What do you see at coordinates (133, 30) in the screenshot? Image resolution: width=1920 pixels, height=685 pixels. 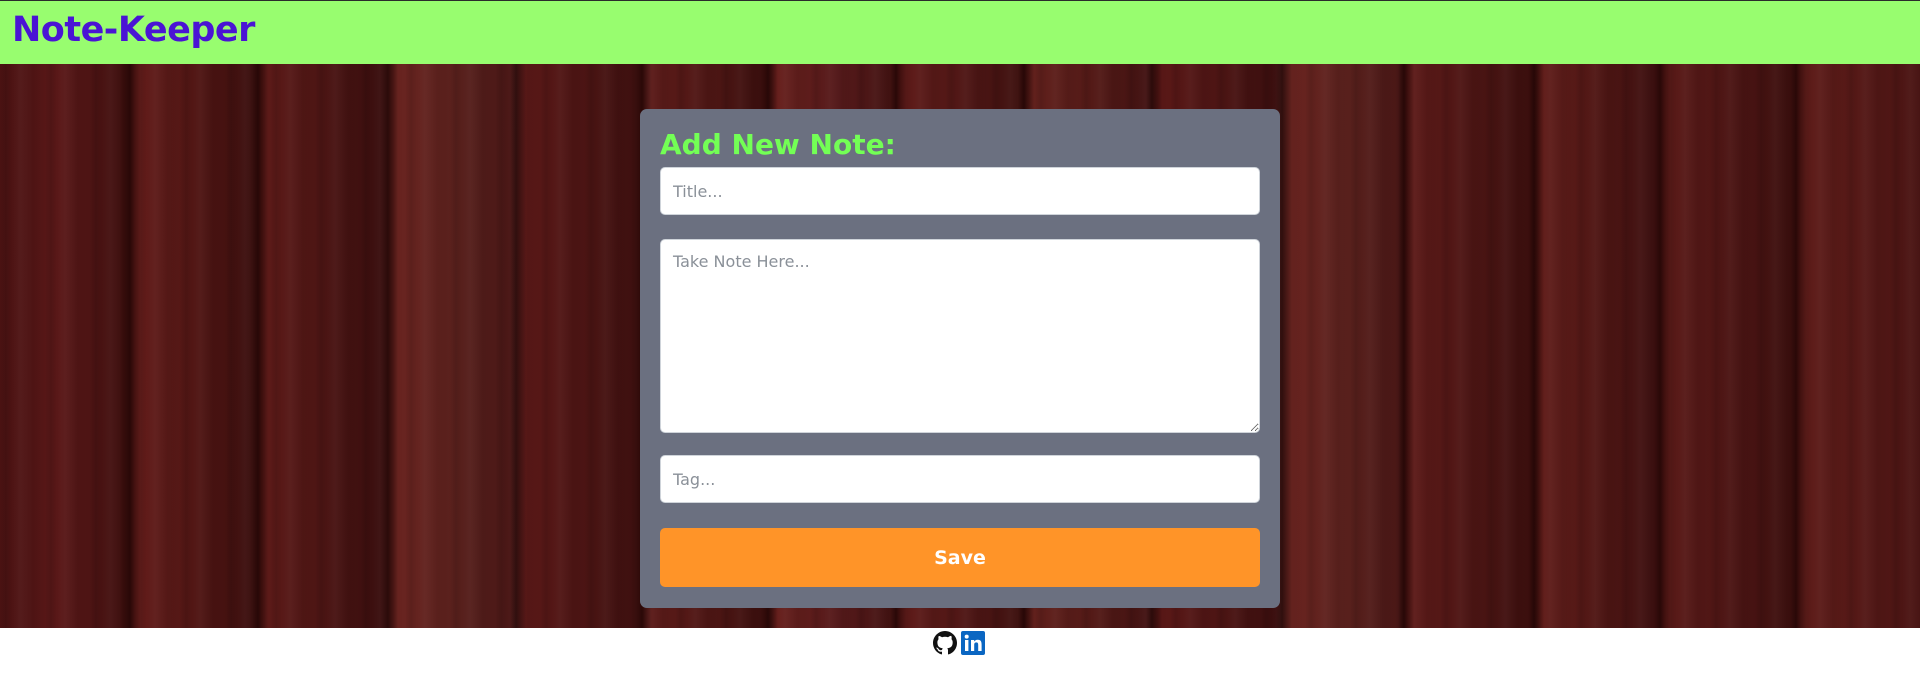 I see `app-title: Note-Keeper` at bounding box center [133, 30].